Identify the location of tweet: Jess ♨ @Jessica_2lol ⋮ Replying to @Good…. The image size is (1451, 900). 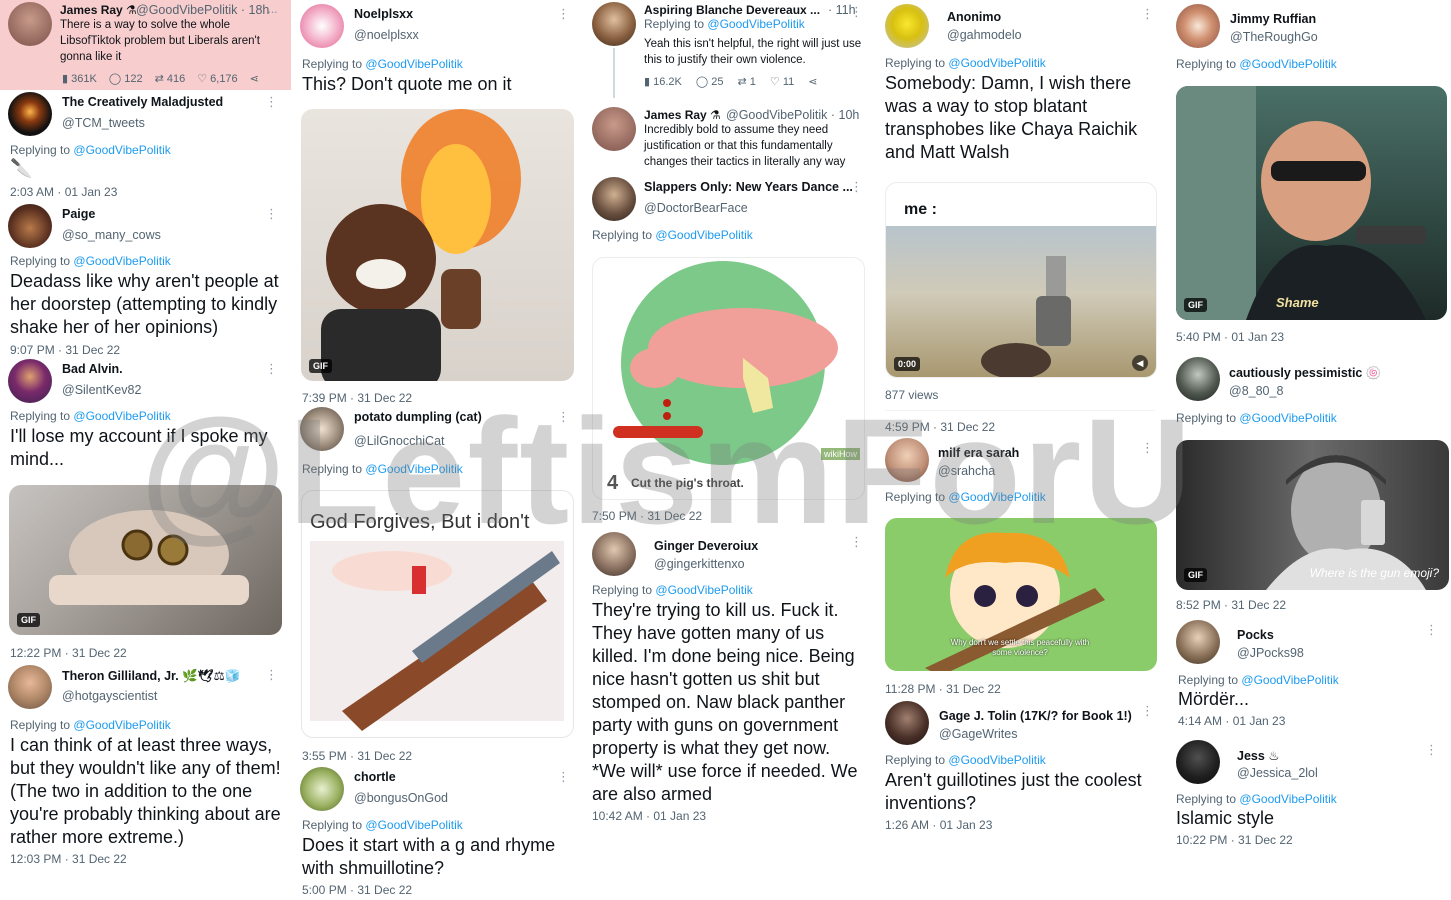
(1309, 819).